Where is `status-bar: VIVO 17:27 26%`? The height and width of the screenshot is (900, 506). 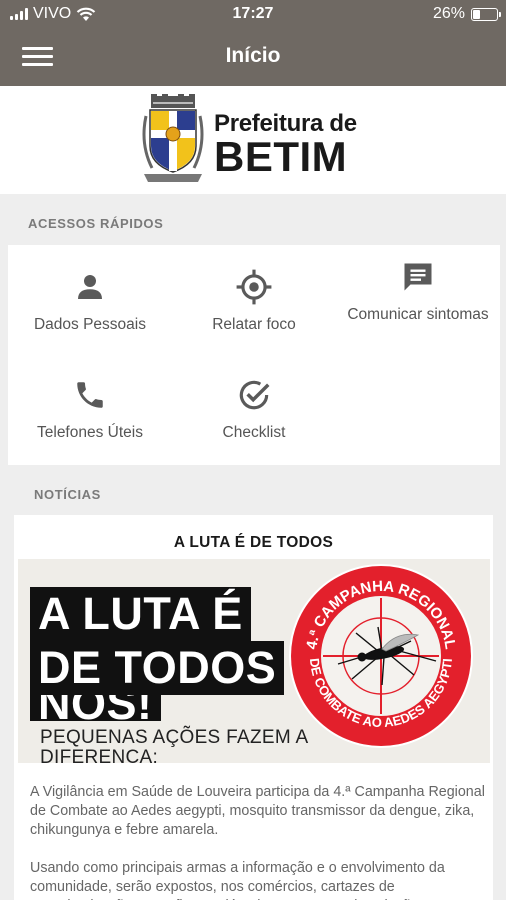
status-bar: VIVO 17:27 26% is located at coordinates (253, 14).